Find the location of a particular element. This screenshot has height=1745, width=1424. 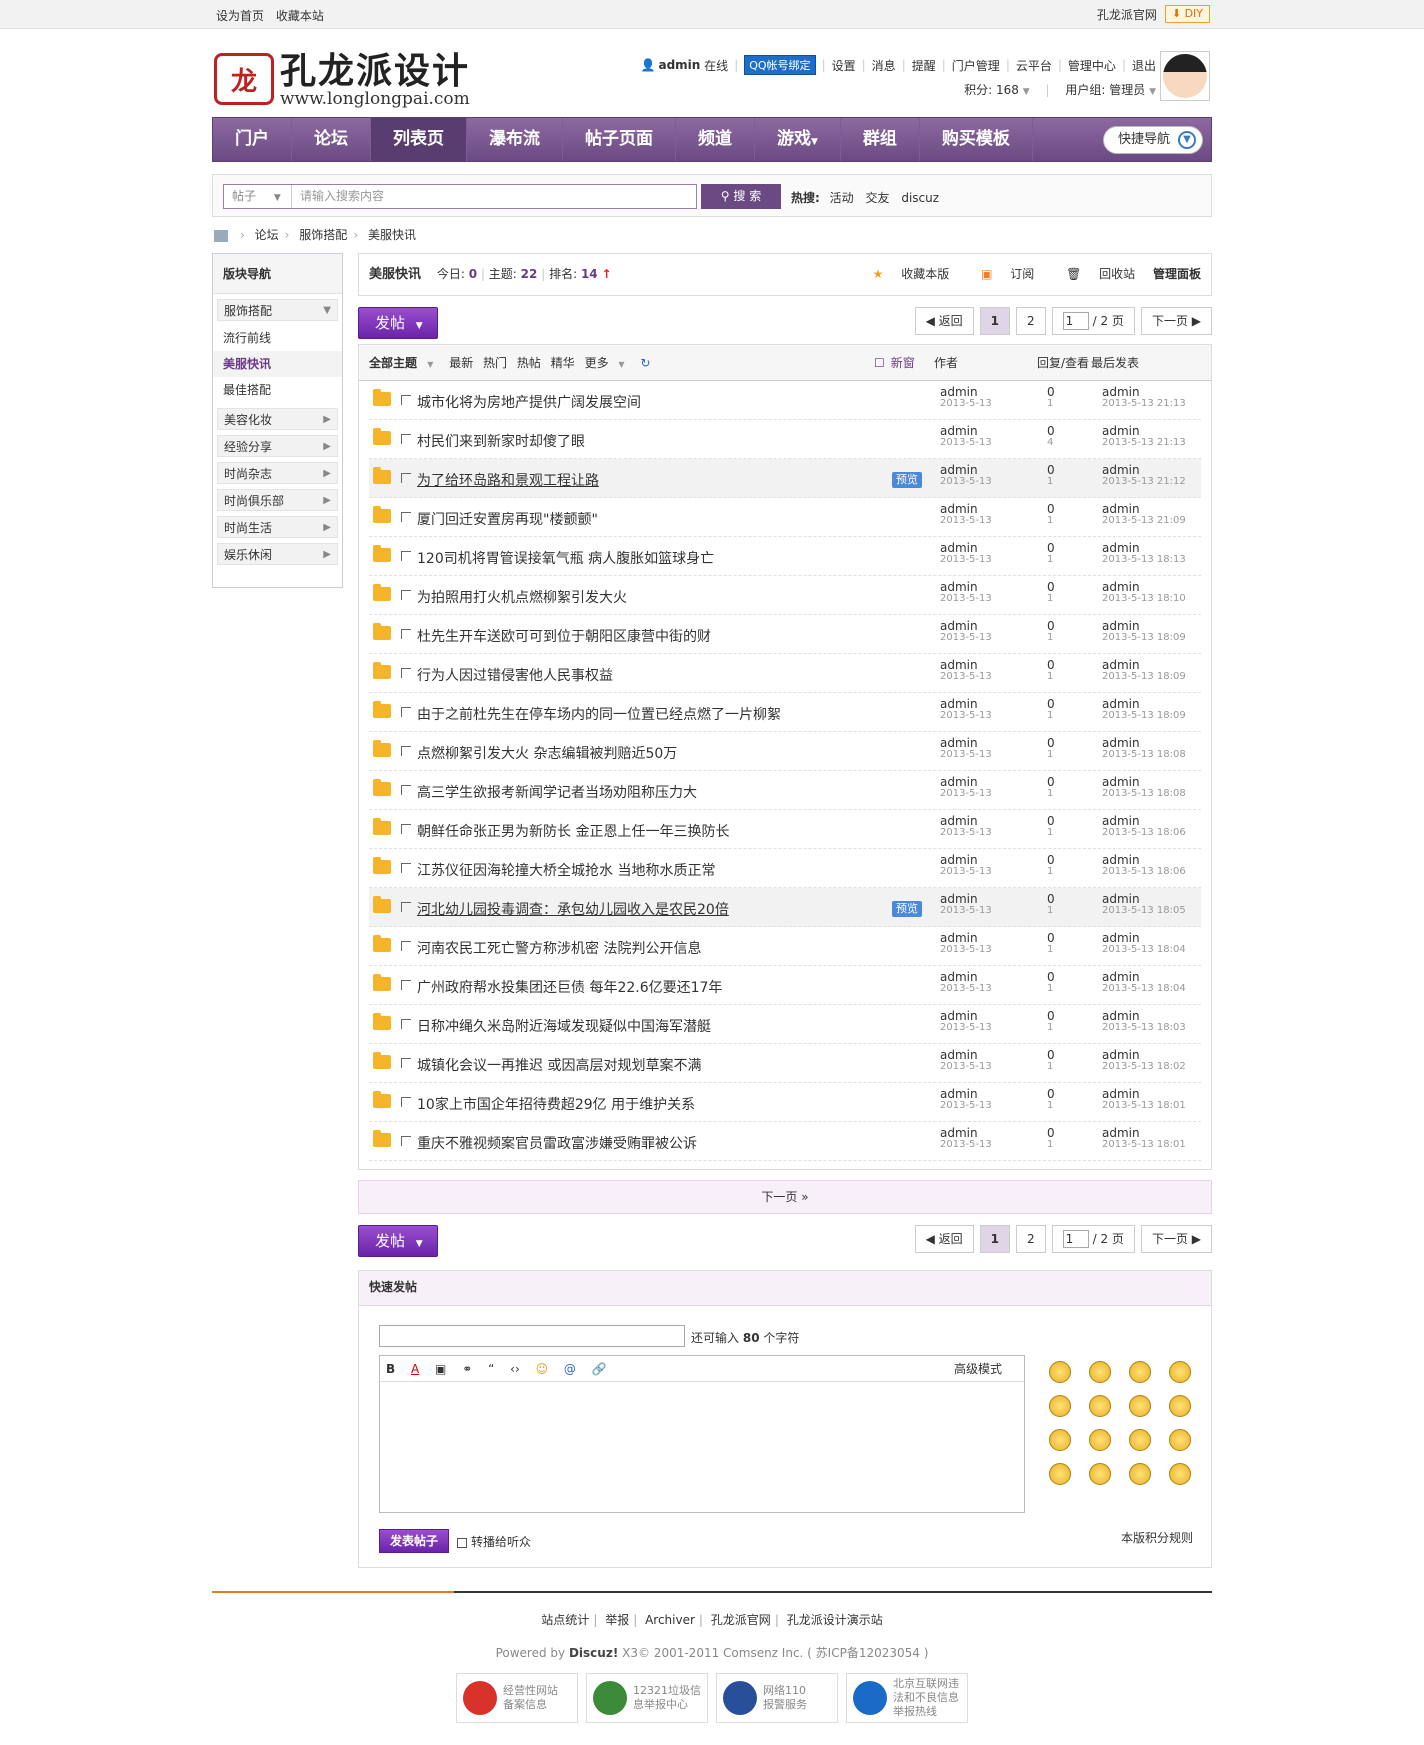

last-post-time: 2013-5-13 21:09 is located at coordinates (1144, 521).